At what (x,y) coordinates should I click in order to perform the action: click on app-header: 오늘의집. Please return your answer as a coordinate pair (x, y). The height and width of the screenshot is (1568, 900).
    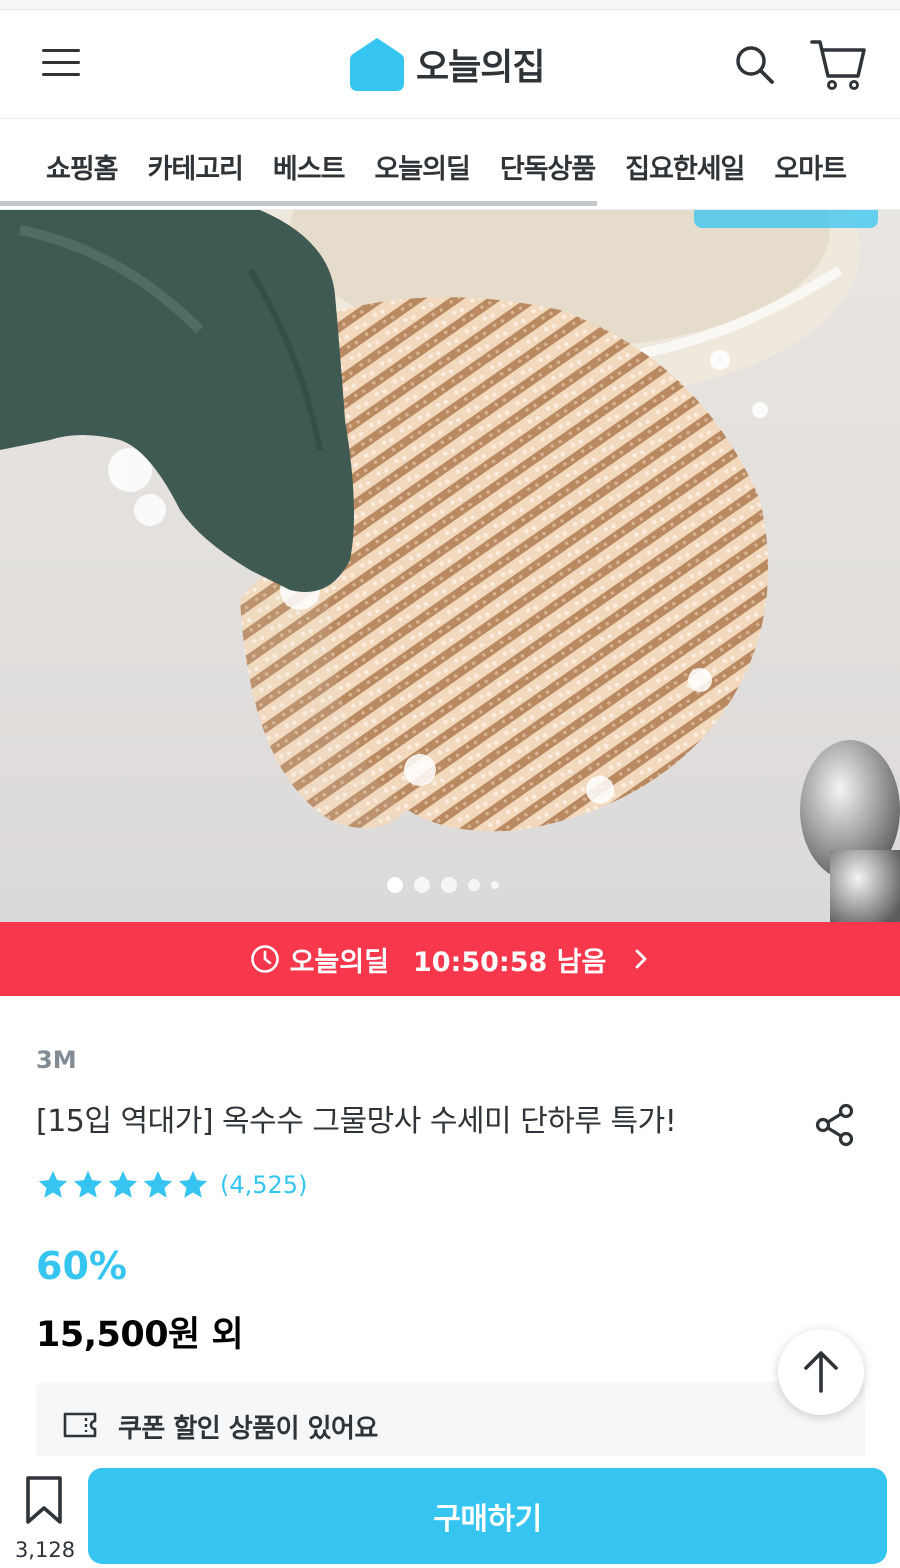
    Looking at the image, I should click on (450, 64).